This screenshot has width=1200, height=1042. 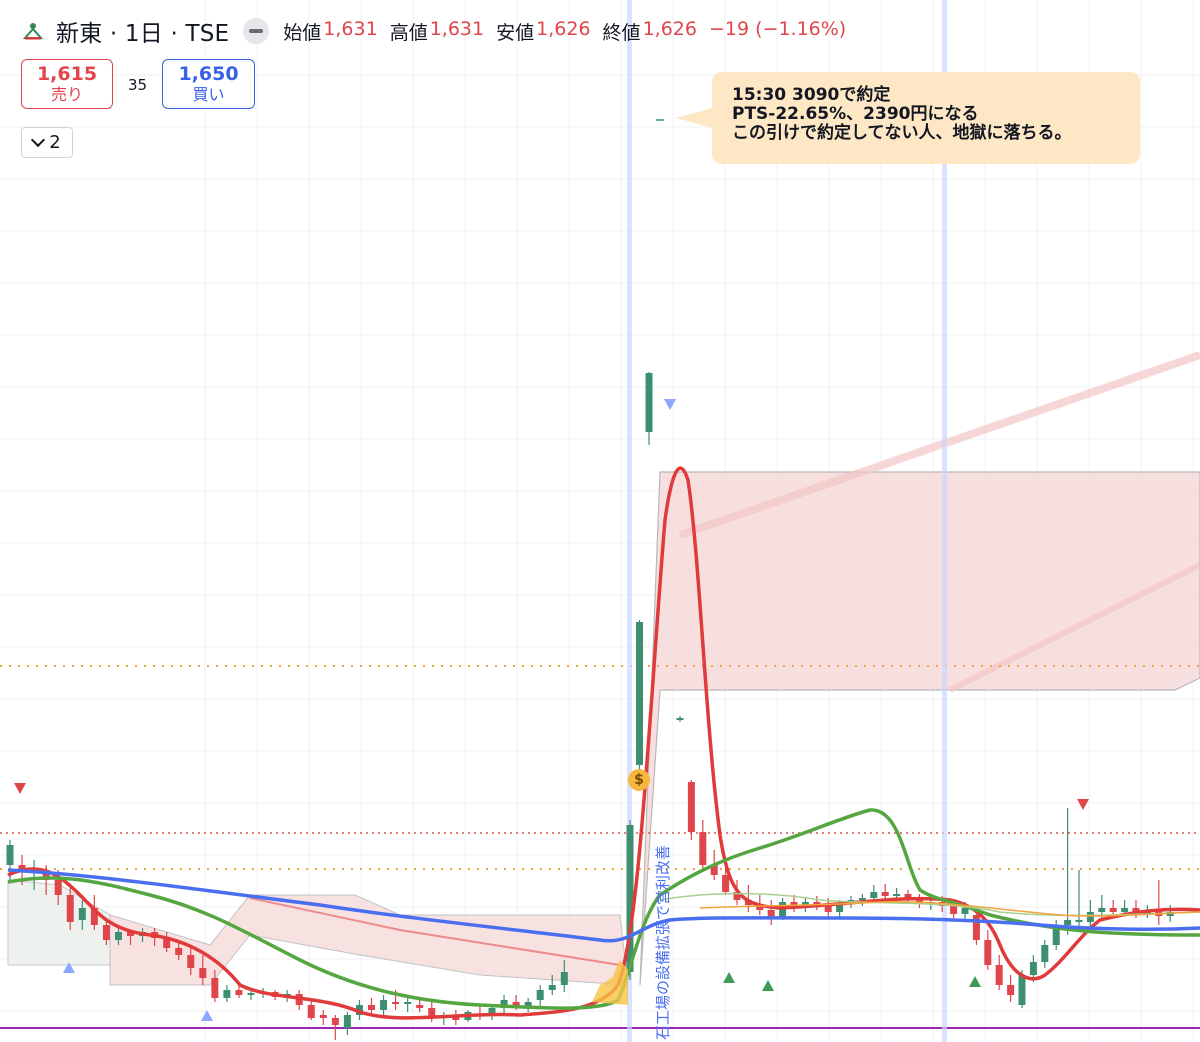 What do you see at coordinates (350, 28) in the screenshot?
I see `open-value: 1,631` at bounding box center [350, 28].